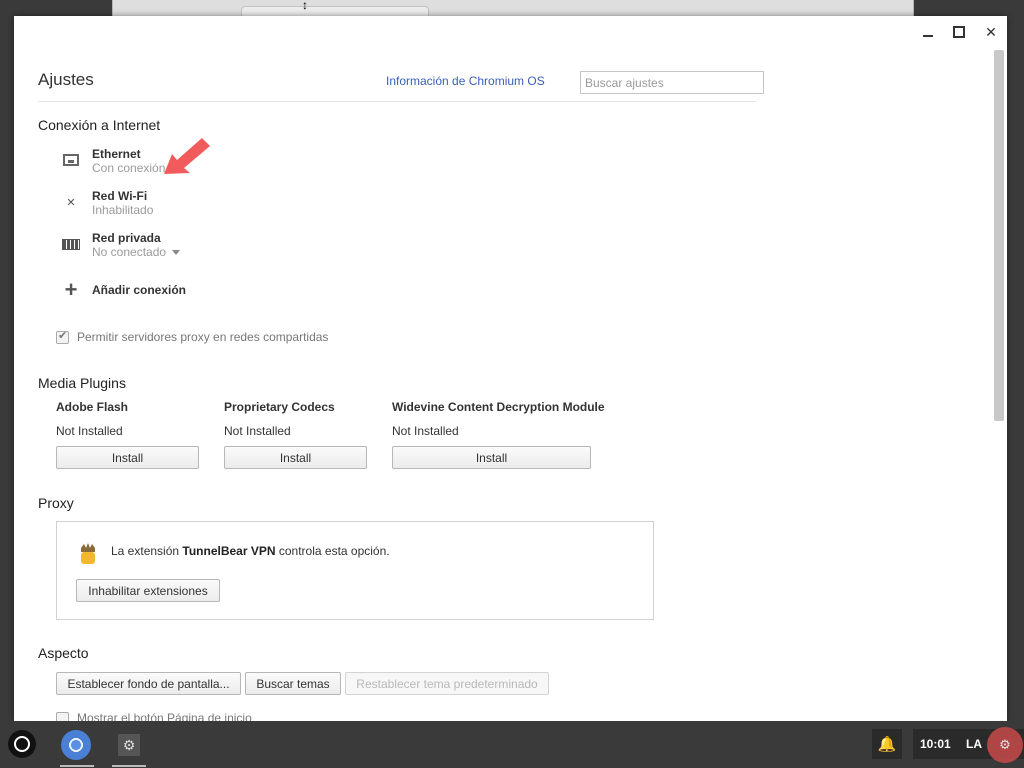 The width and height of the screenshot is (1024, 768). What do you see at coordinates (139, 290) in the screenshot?
I see `add-connection-button: Añadir conexión` at bounding box center [139, 290].